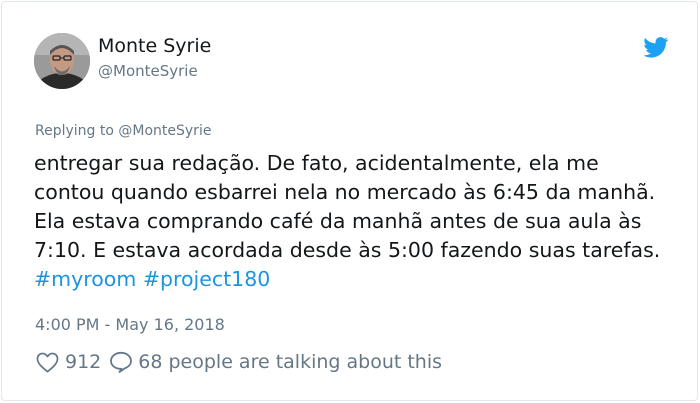  I want to click on avatar-photo, so click(62, 61).